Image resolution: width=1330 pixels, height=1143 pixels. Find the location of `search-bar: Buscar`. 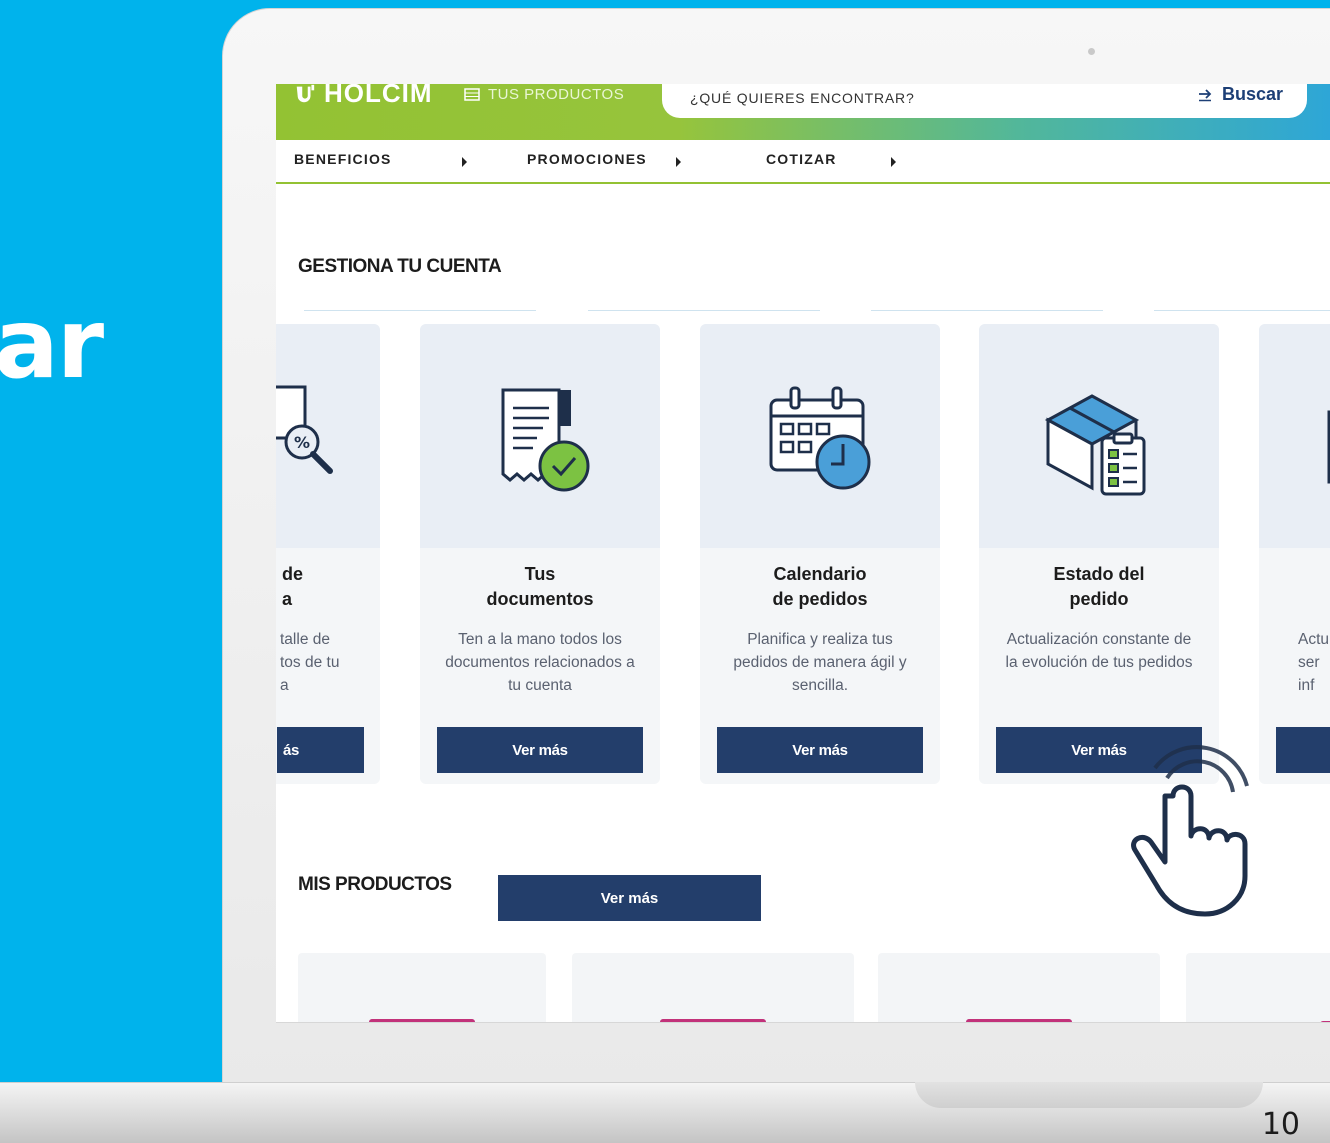

search-bar: Buscar is located at coordinates (984, 101).